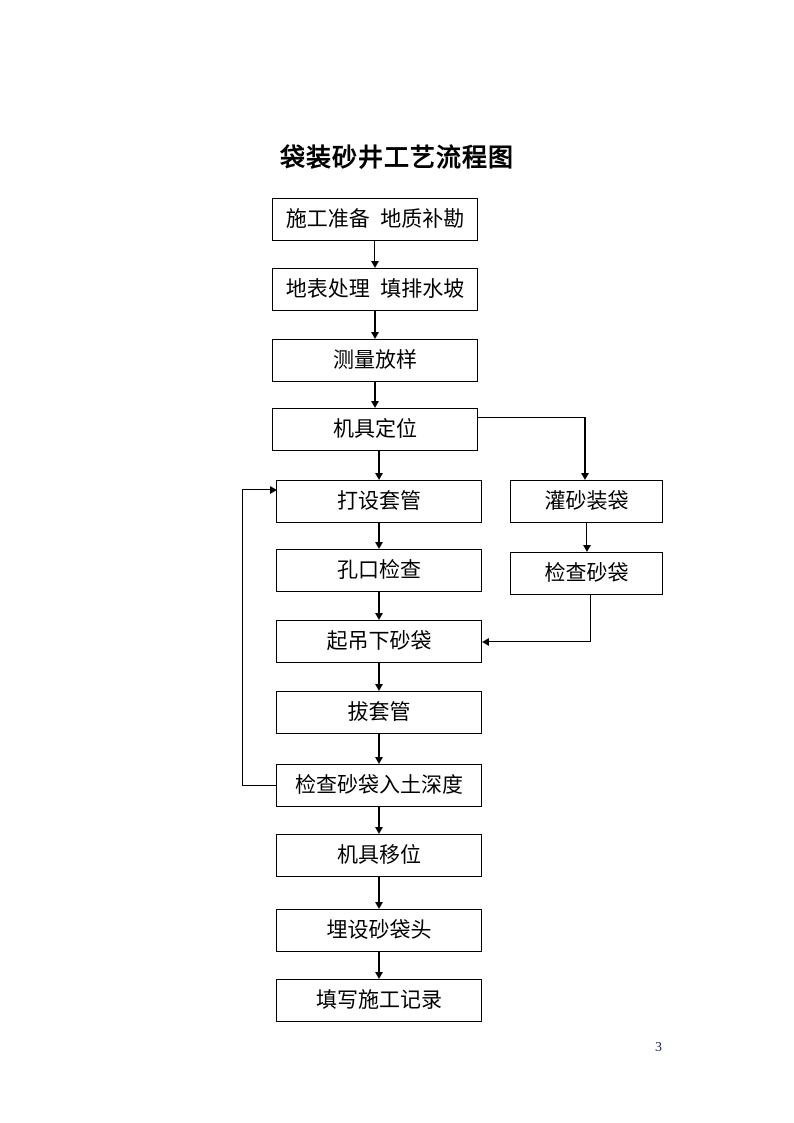  Describe the element at coordinates (375, 264) in the screenshot. I see `arrowhead-n1-n2` at that location.